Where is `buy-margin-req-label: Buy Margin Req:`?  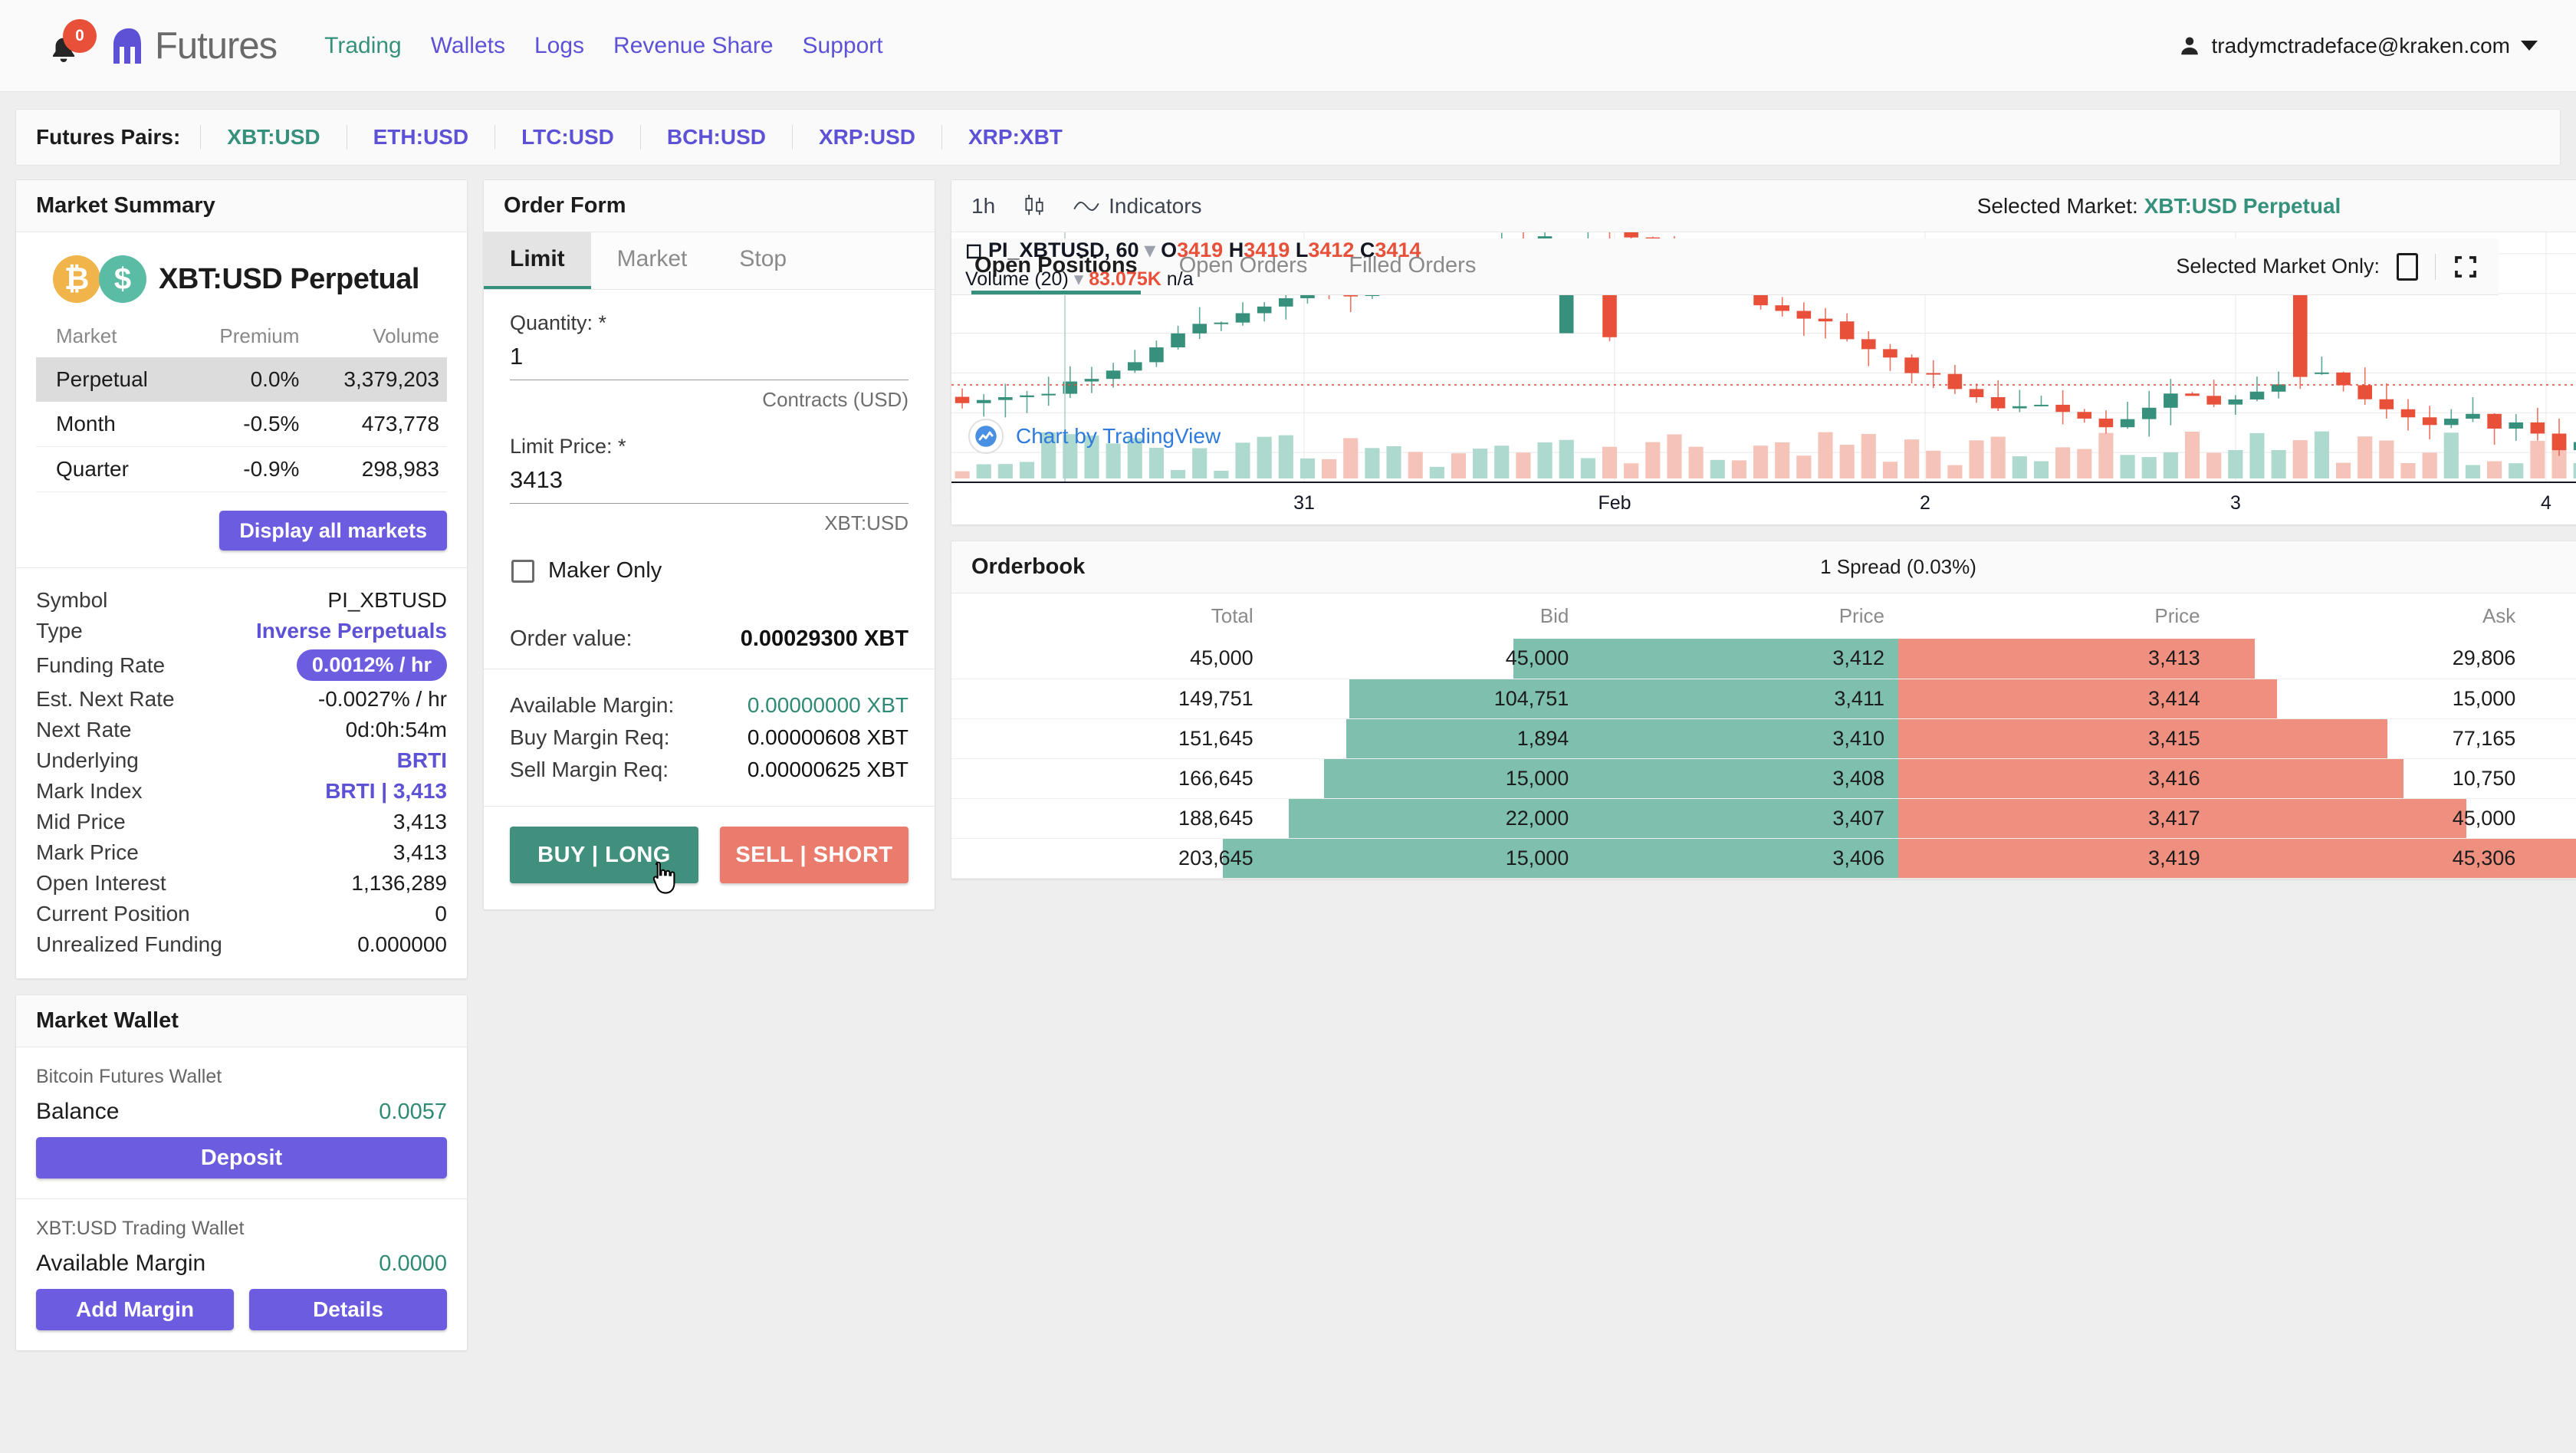
buy-margin-req-label: Buy Margin Req: is located at coordinates (590, 737).